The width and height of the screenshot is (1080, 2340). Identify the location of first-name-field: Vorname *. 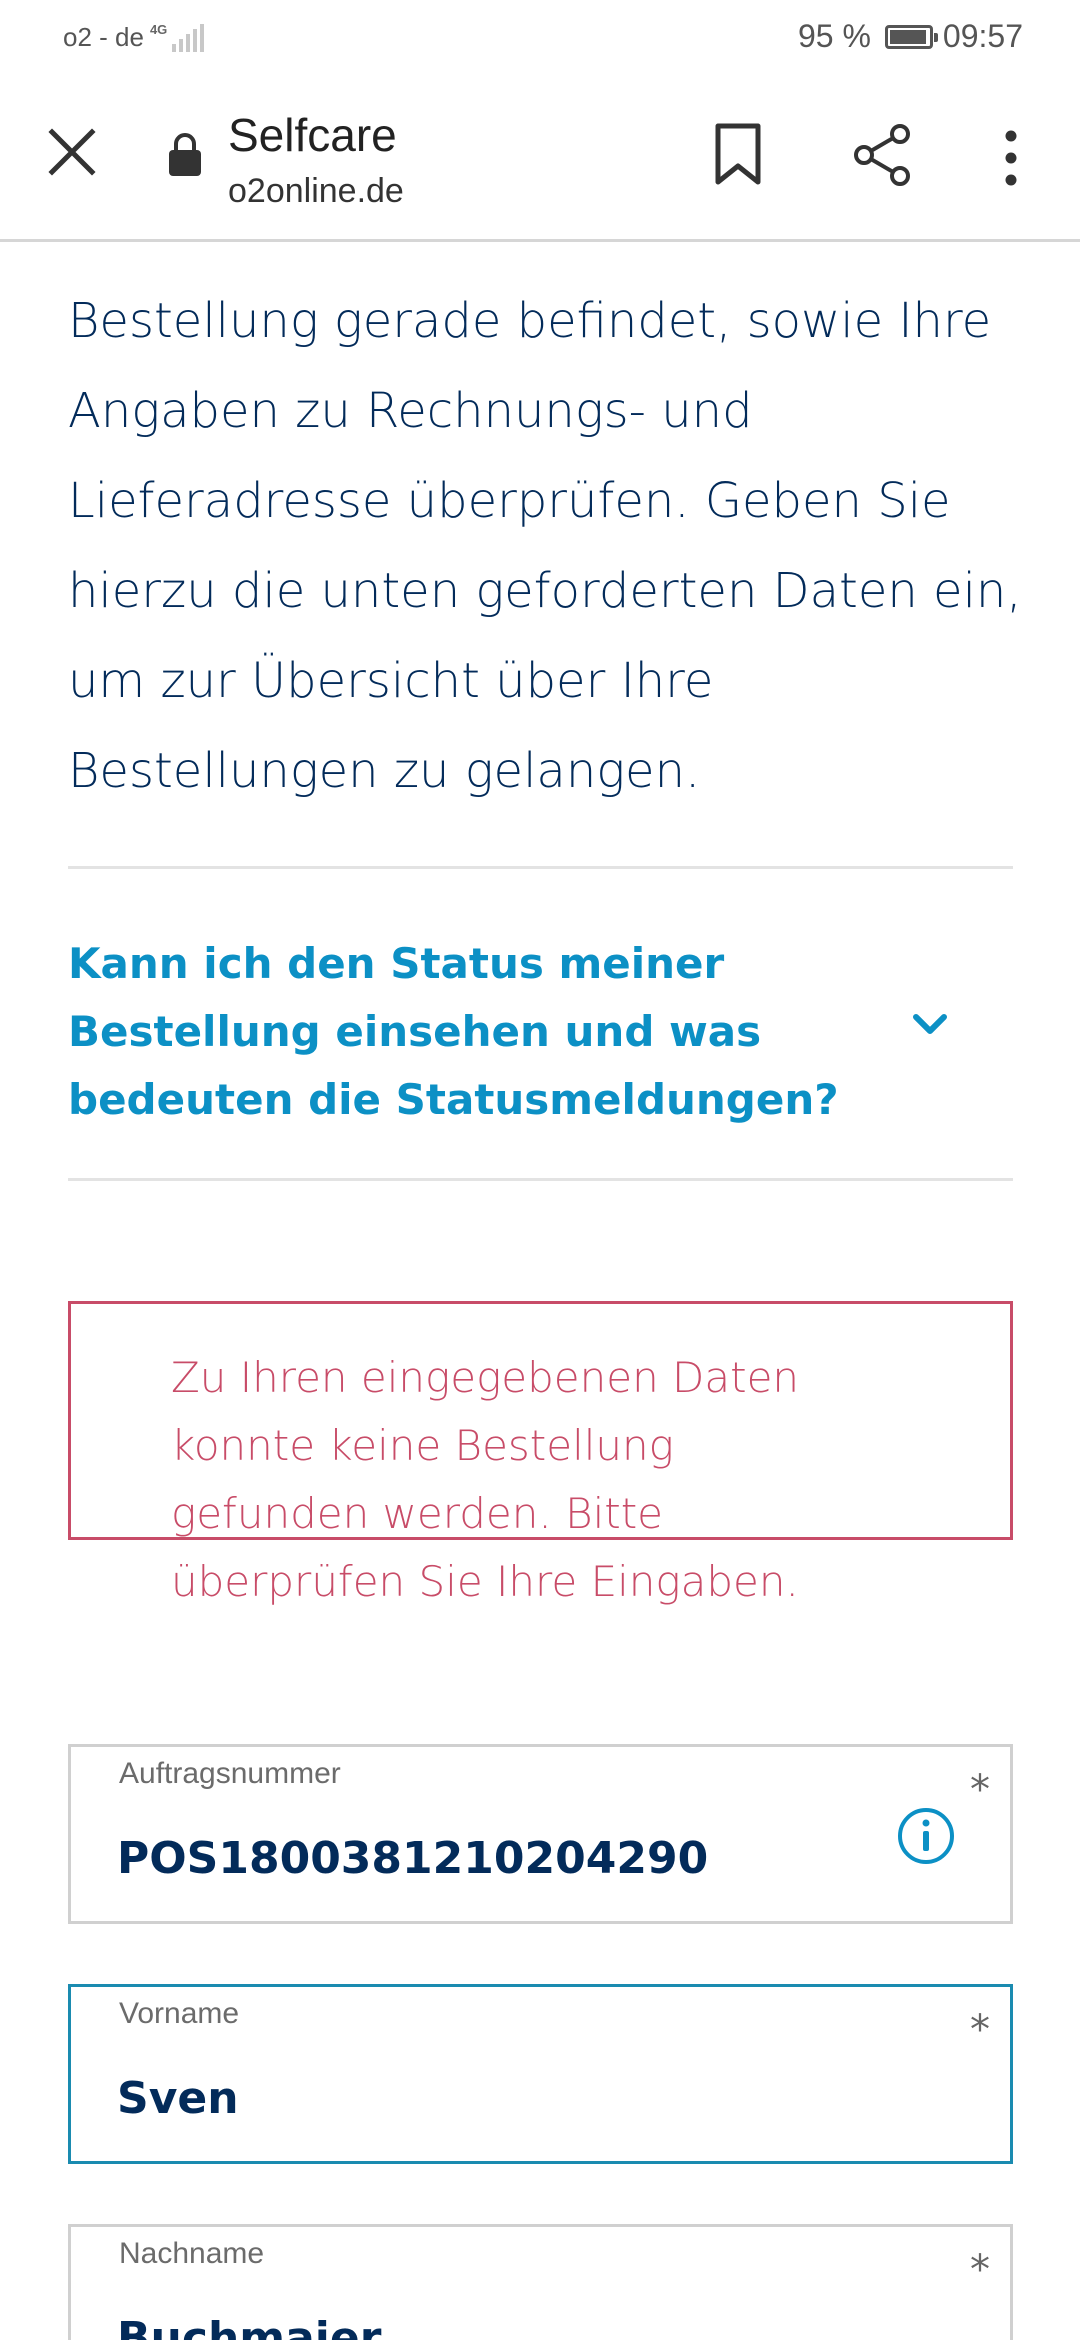
(540, 2074).